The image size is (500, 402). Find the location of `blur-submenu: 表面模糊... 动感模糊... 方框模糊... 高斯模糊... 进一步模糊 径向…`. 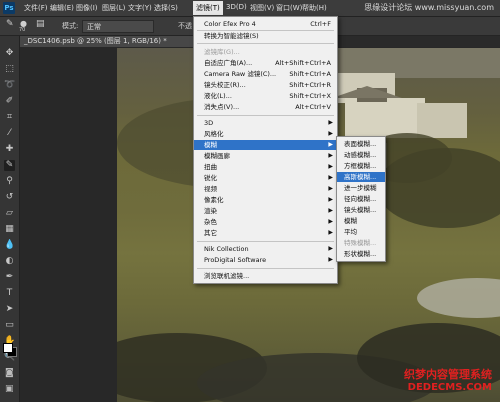

blur-submenu: 表面模糊... 动感模糊... 方框模糊... 高斯模糊... 进一步模糊 径向… is located at coordinates (361, 199).